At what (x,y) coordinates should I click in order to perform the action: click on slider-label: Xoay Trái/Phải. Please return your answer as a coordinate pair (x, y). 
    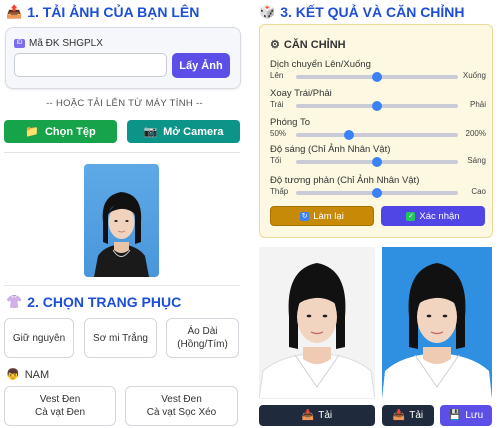
    Looking at the image, I should click on (301, 93).